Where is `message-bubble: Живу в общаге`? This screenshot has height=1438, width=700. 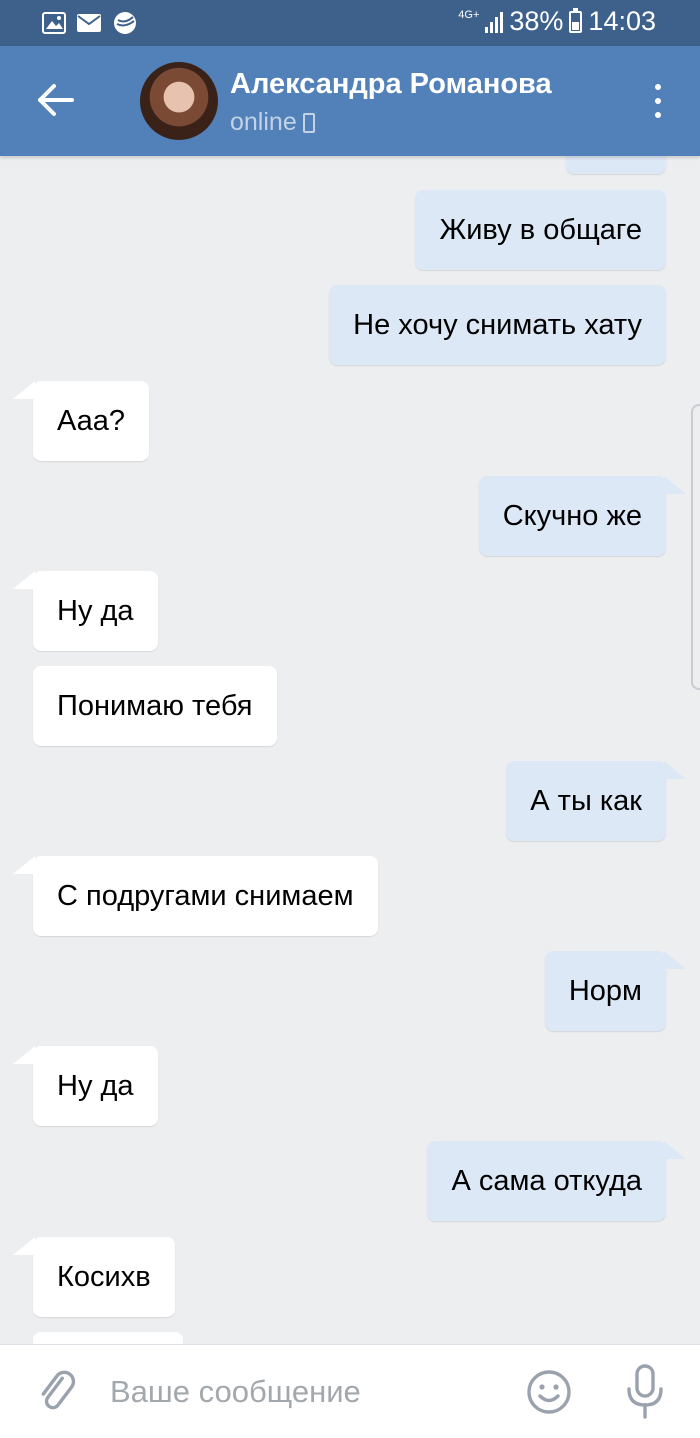 message-bubble: Живу в общаге is located at coordinates (540, 230).